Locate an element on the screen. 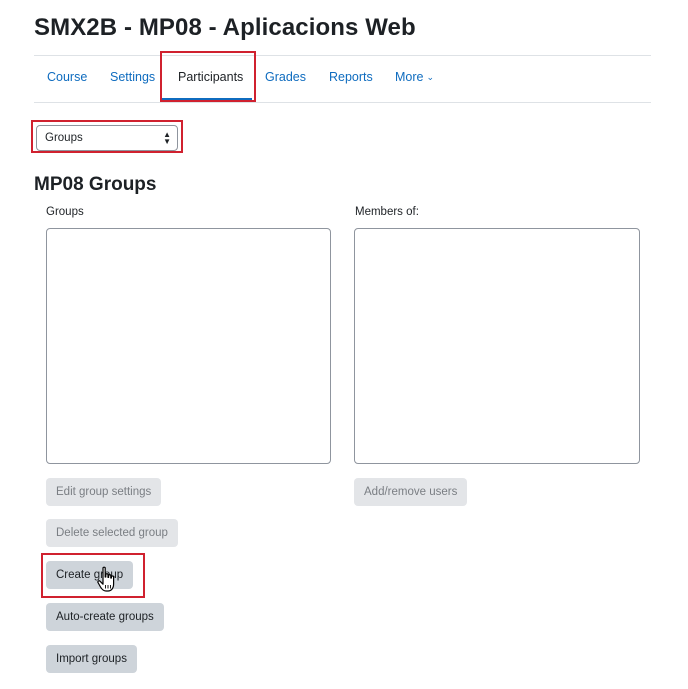 The height and width of the screenshot is (689, 688). tab-reports: Reports is located at coordinates (351, 77).